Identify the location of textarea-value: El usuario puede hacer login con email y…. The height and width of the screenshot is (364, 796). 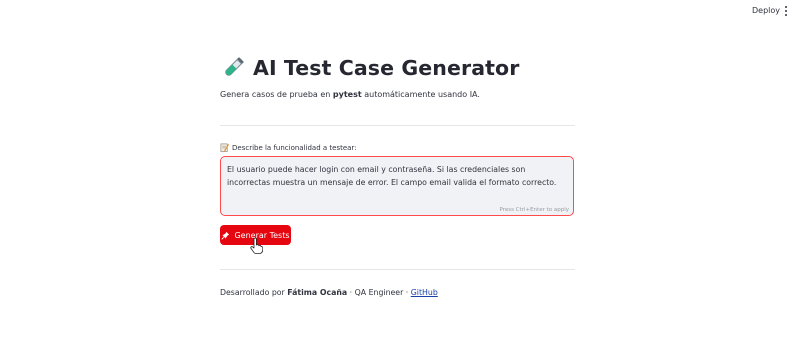
(395, 176).